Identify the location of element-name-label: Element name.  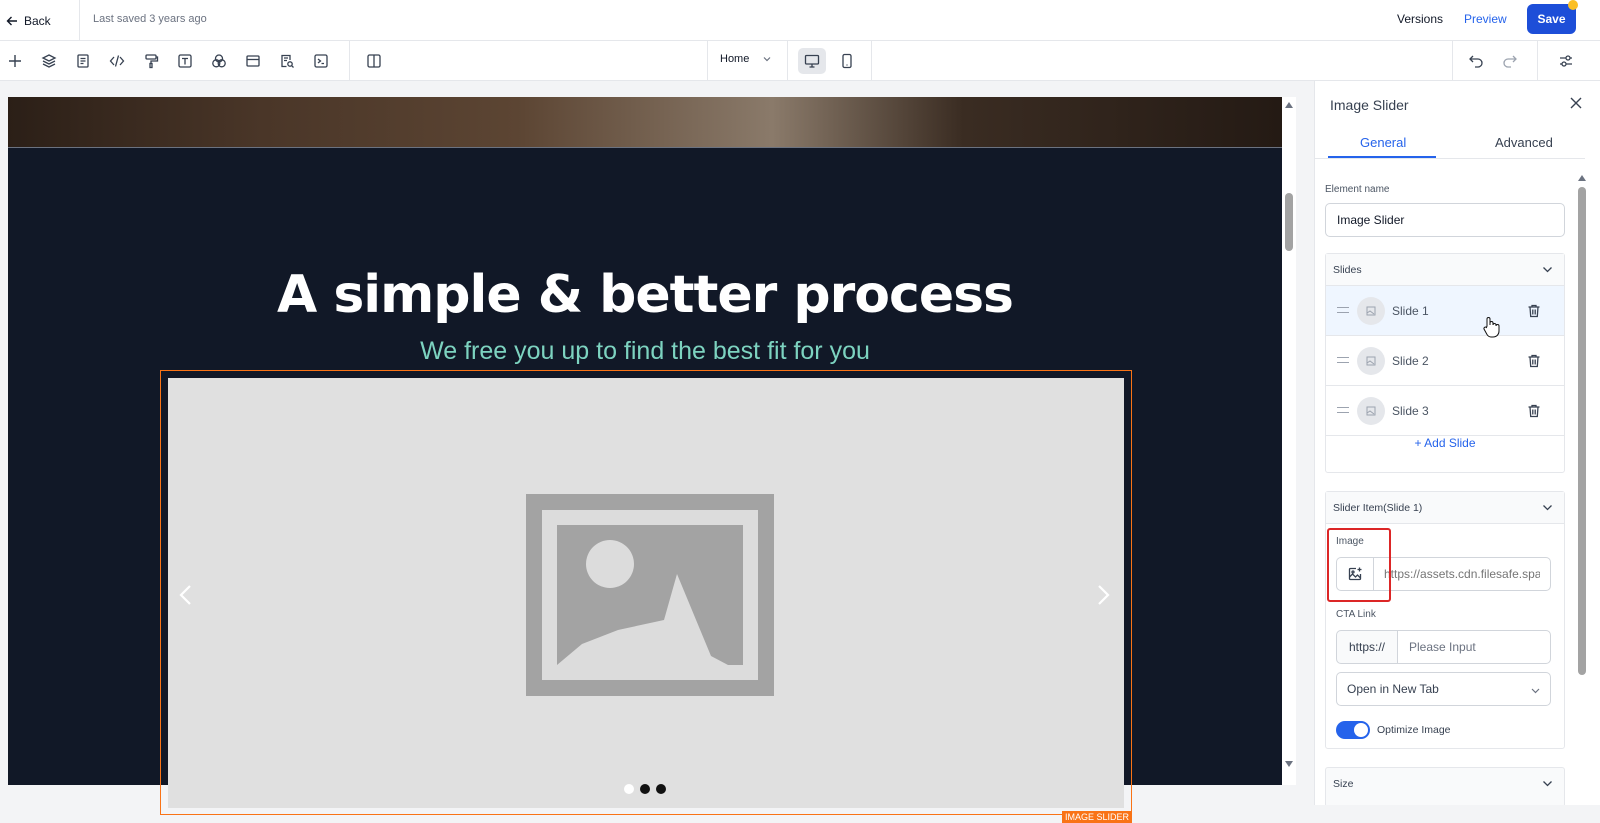
(1357, 189).